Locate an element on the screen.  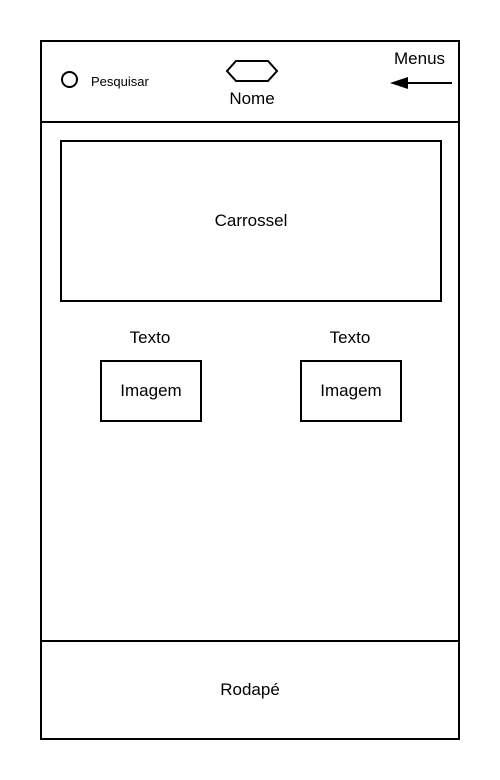
footer-label: Rodapé is located at coordinates (250, 689).